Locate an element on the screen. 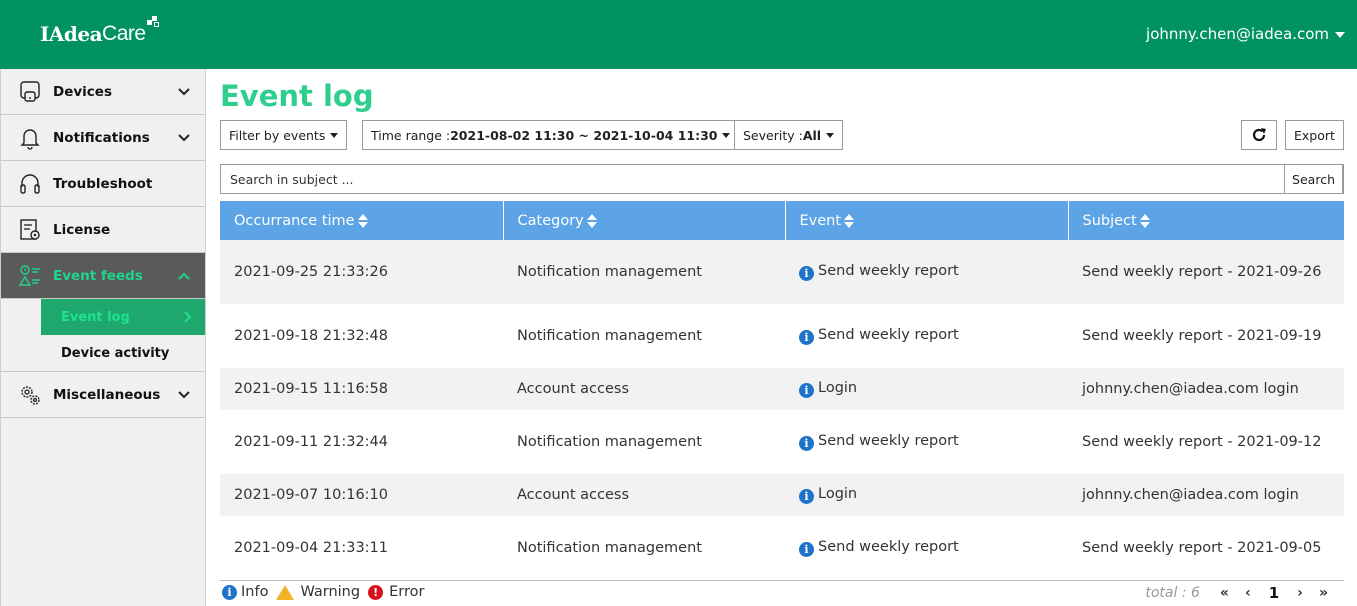 The height and width of the screenshot is (606, 1357). license-icon is located at coordinates (30, 230).